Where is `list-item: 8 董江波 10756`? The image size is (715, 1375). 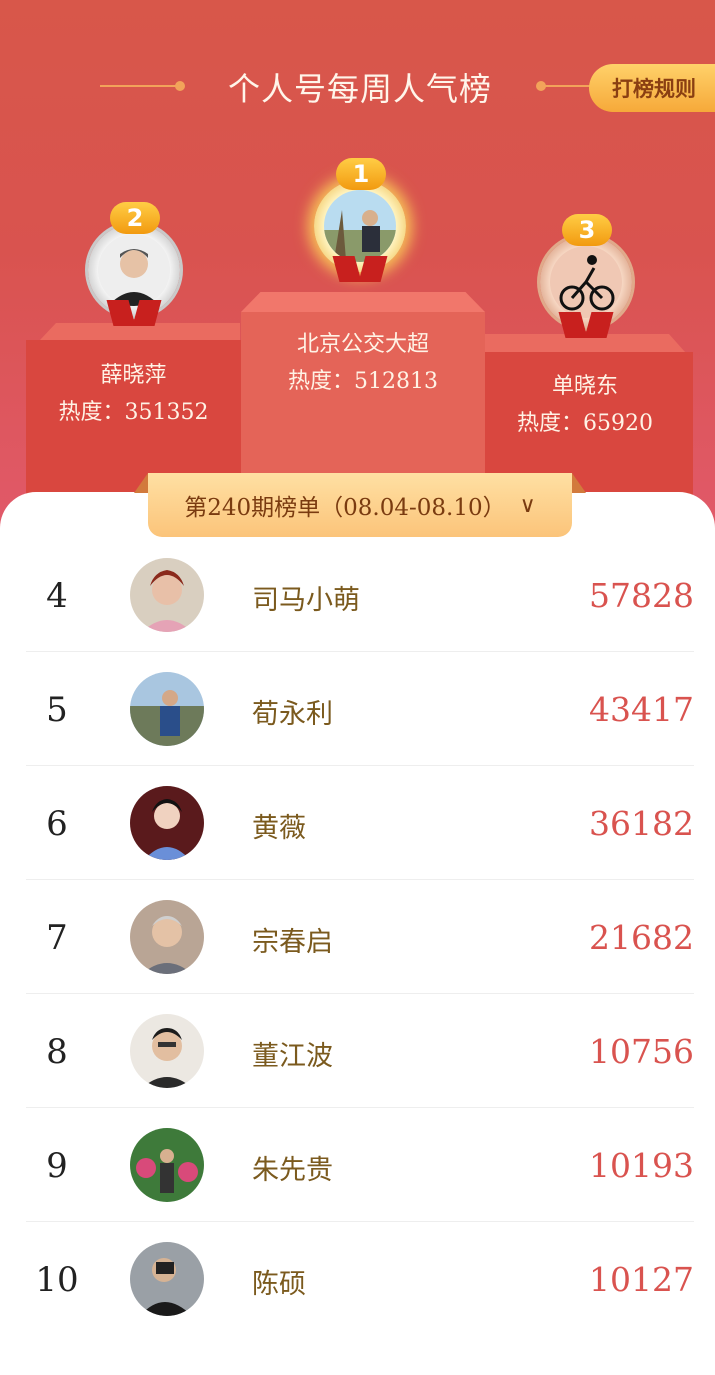
list-item: 8 董江波 10756 is located at coordinates (360, 1051).